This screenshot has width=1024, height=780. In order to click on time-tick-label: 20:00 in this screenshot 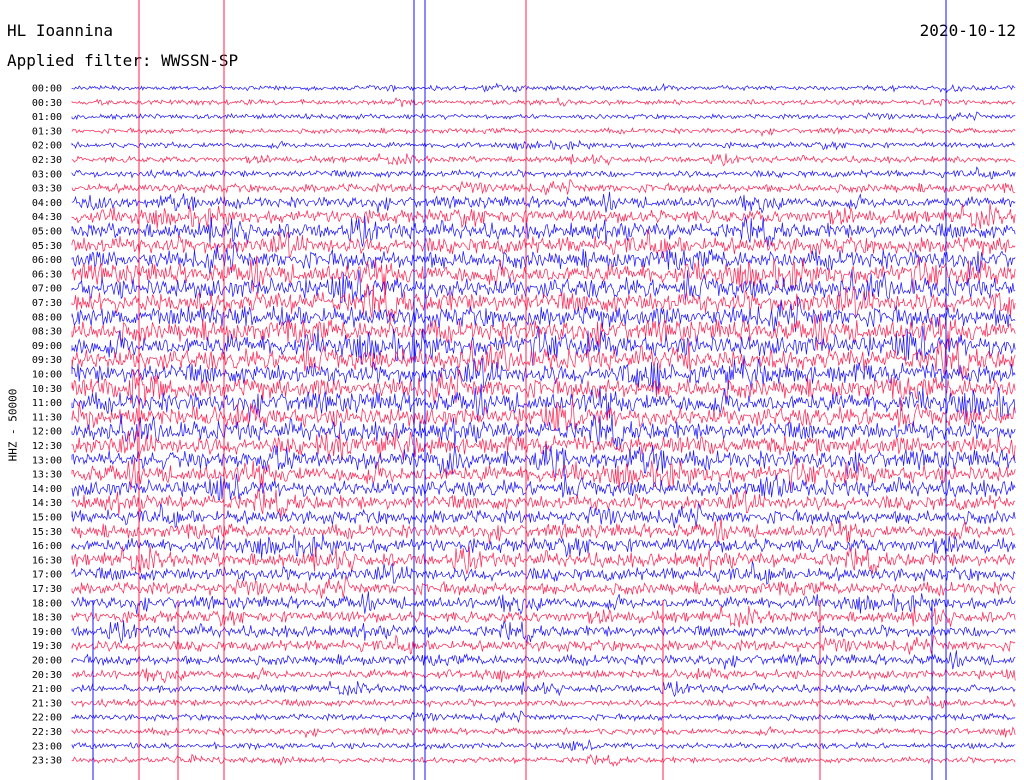, I will do `click(47, 661)`.